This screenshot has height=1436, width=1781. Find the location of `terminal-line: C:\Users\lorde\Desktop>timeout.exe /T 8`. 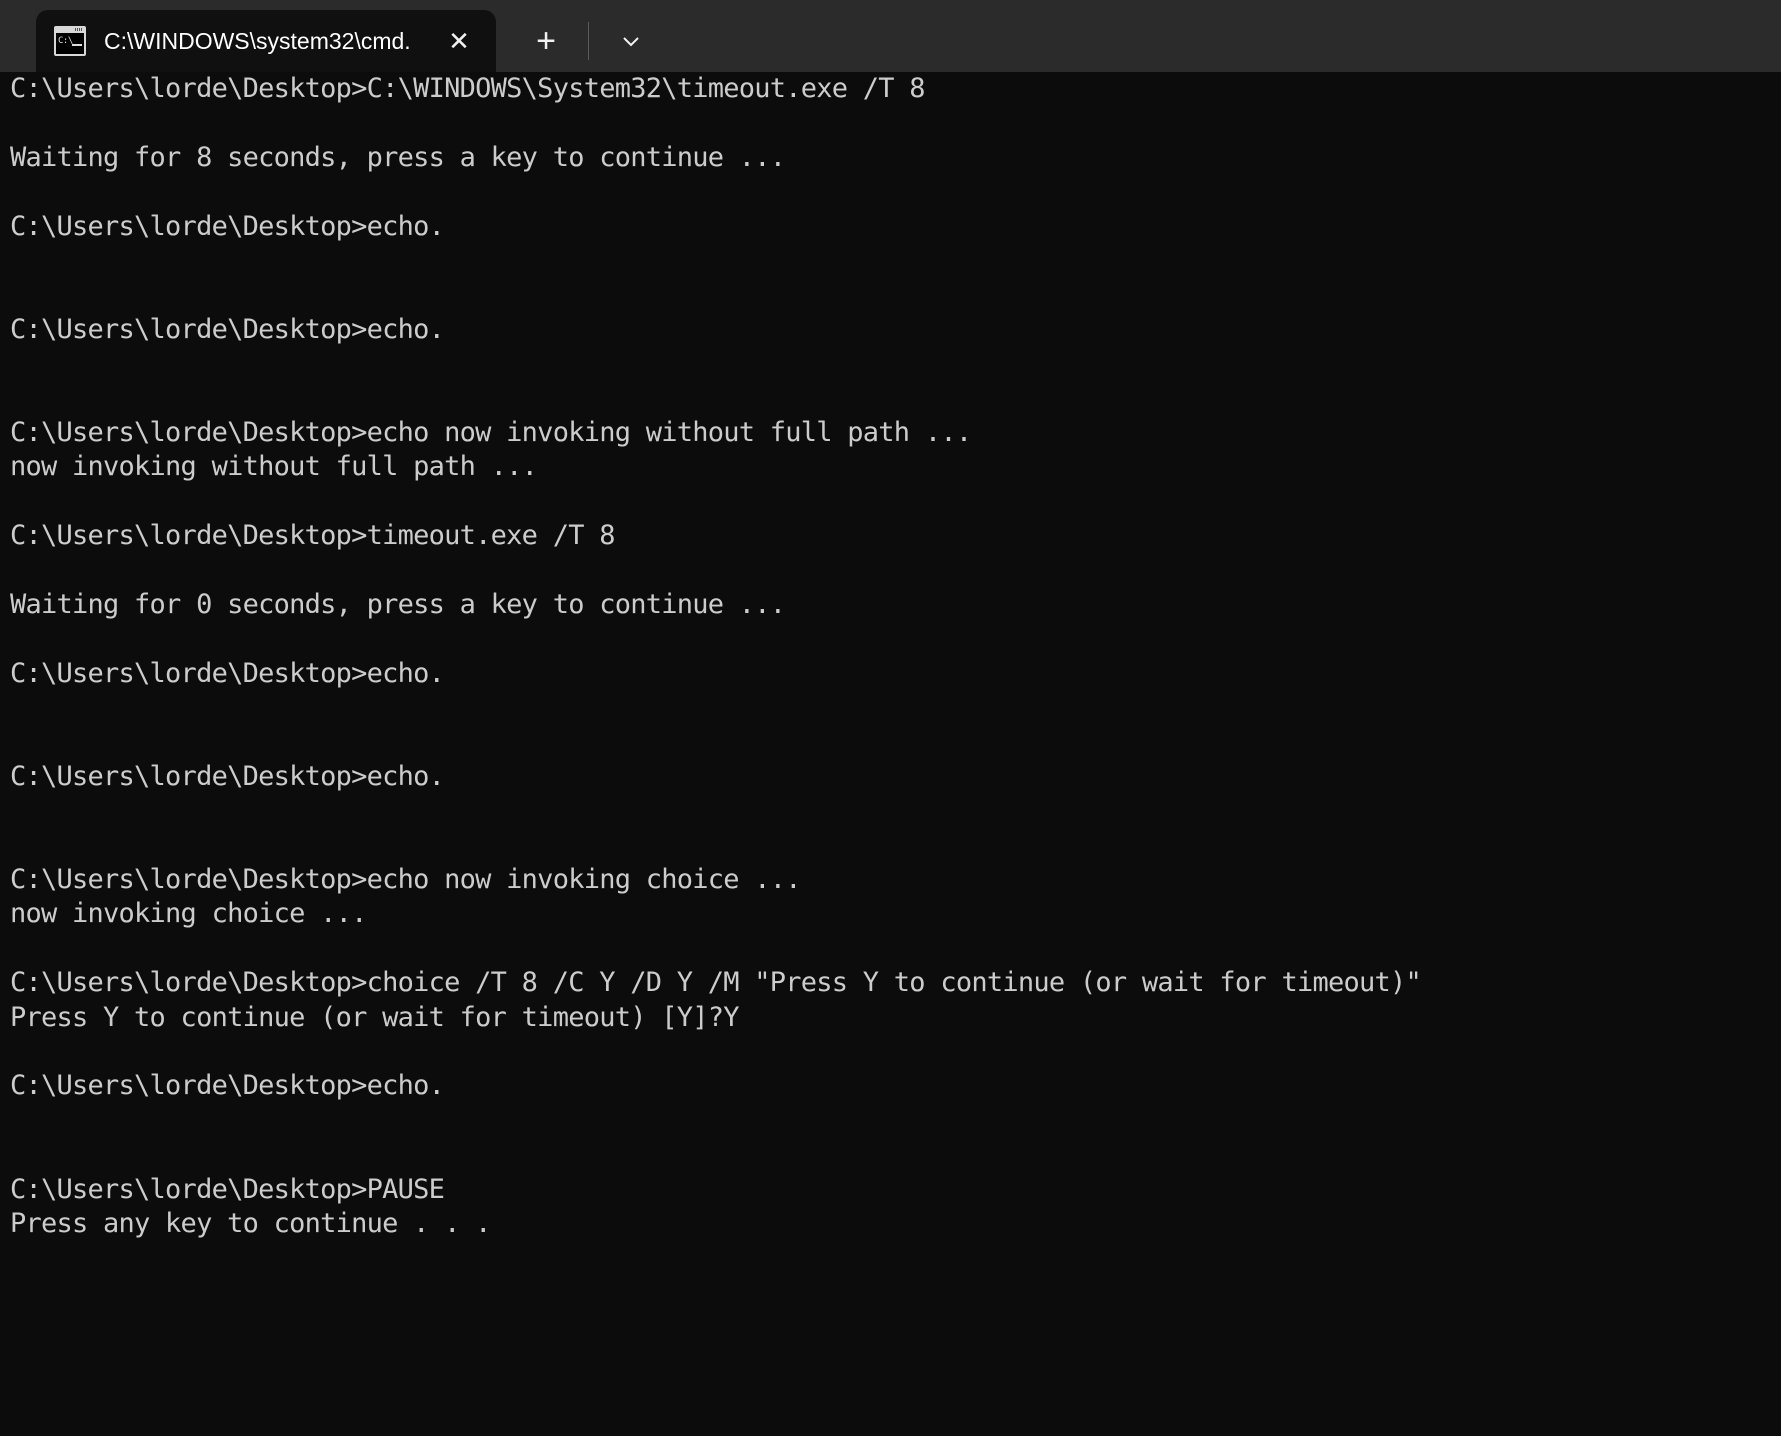

terminal-line: C:\Users\lorde\Desktop>timeout.exe /T 8 is located at coordinates (312, 536).